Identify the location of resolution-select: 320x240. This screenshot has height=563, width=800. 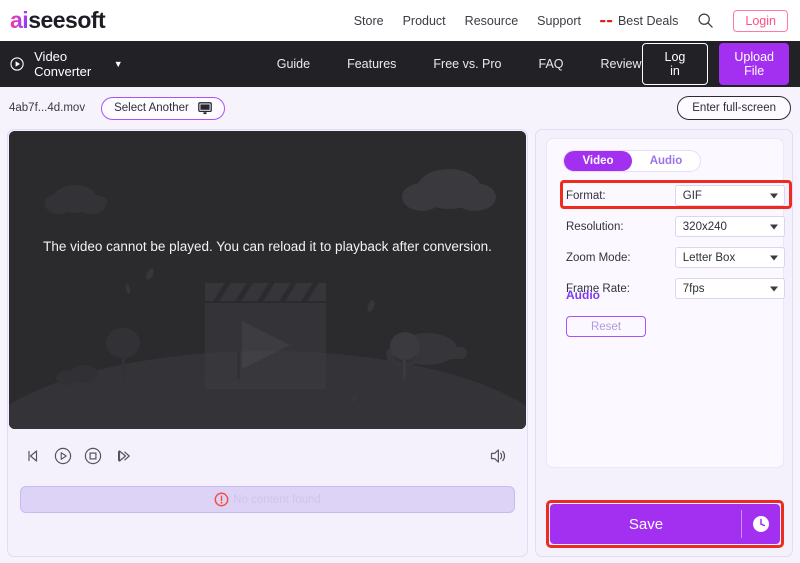
(729, 226).